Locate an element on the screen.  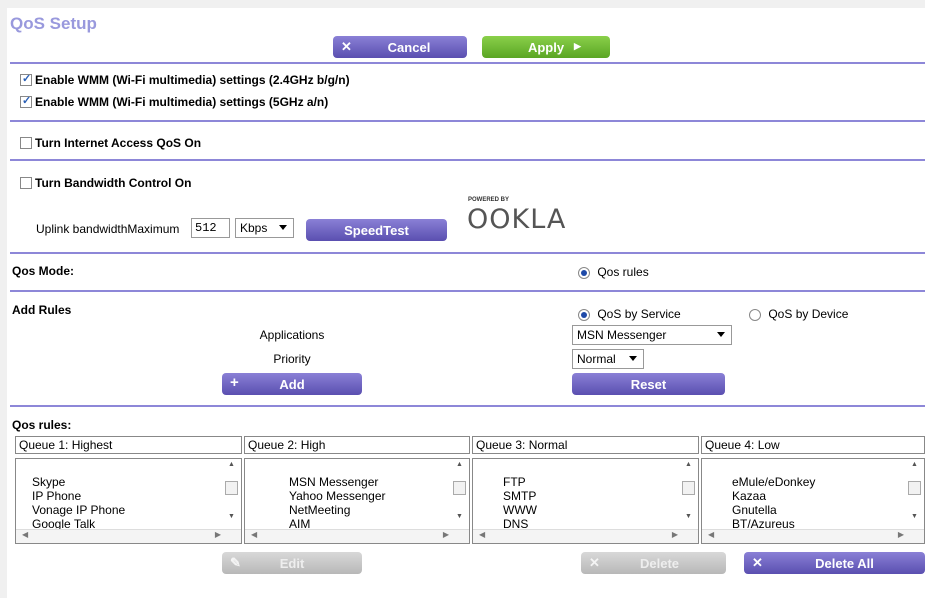
unit-value: Kbps is located at coordinates (254, 228).